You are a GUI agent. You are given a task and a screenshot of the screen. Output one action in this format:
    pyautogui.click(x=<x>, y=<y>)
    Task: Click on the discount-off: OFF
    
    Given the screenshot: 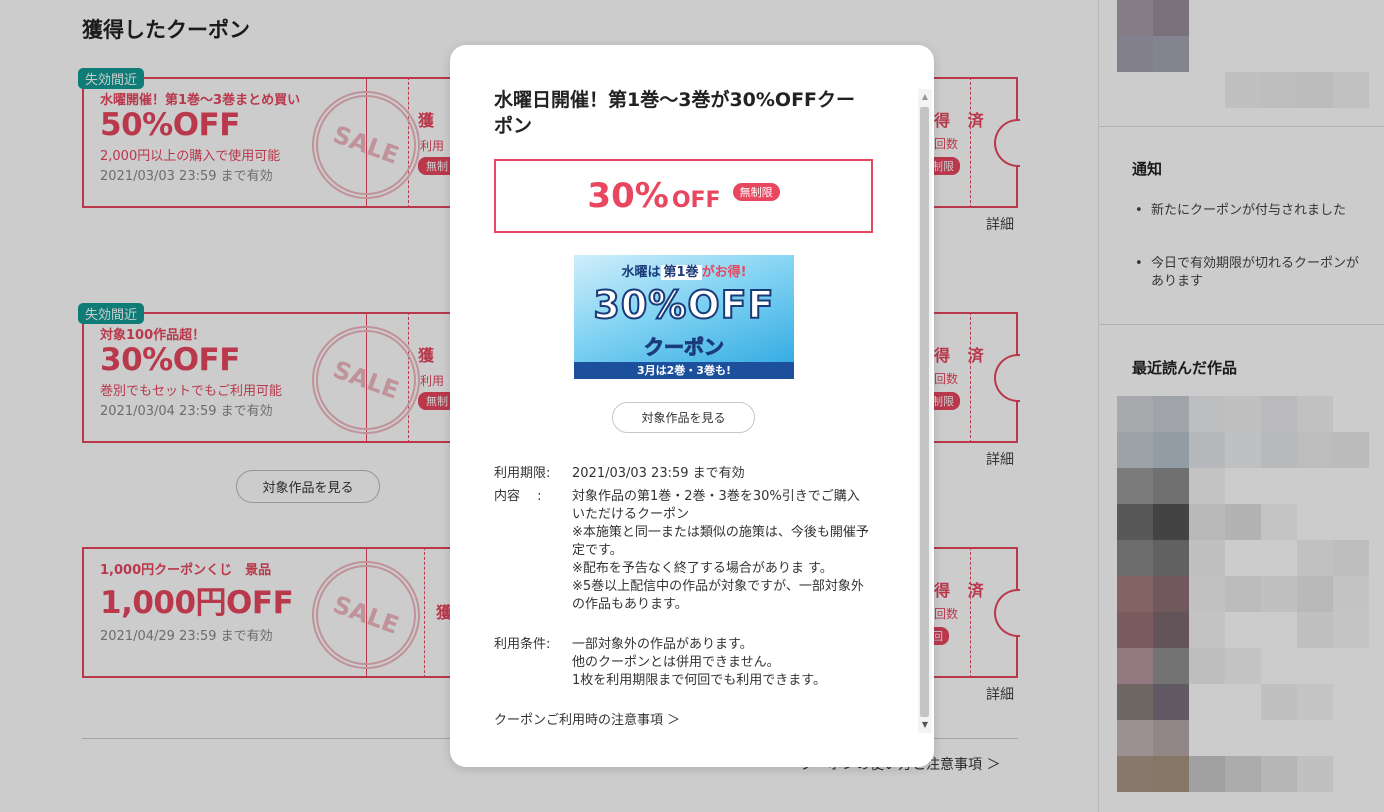 What is the action you would take?
    pyautogui.click(x=696, y=200)
    